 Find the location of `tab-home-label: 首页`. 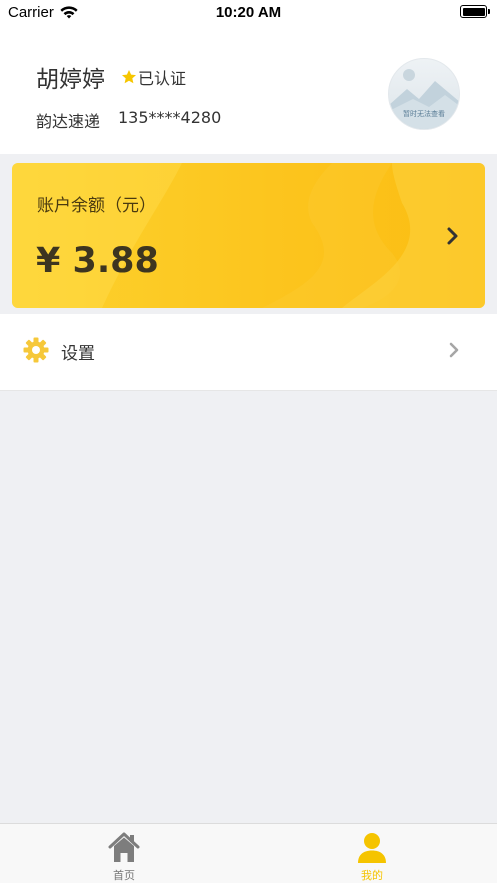

tab-home-label: 首页 is located at coordinates (124, 875).